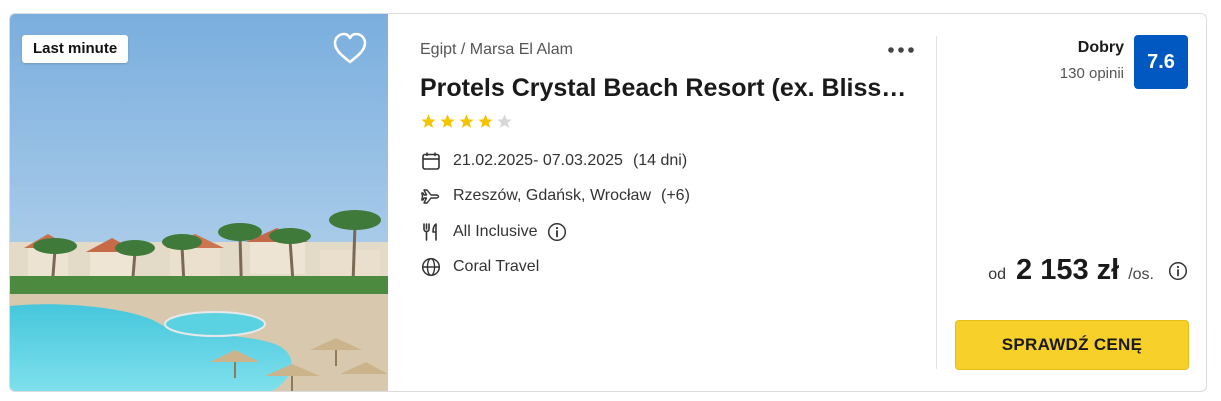 The width and height of the screenshot is (1221, 401). I want to click on travel-dates: 21.02.2025- 07.03.2025, so click(538, 160).